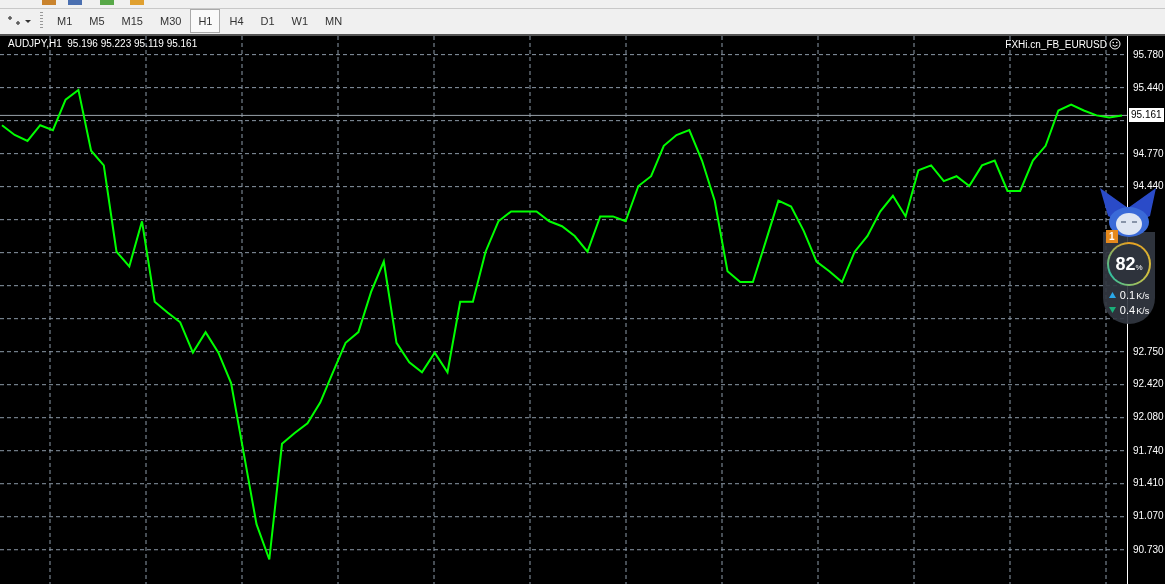 This screenshot has width=1165, height=584. What do you see at coordinates (205, 21) in the screenshot?
I see `timeframe-tab: H1` at bounding box center [205, 21].